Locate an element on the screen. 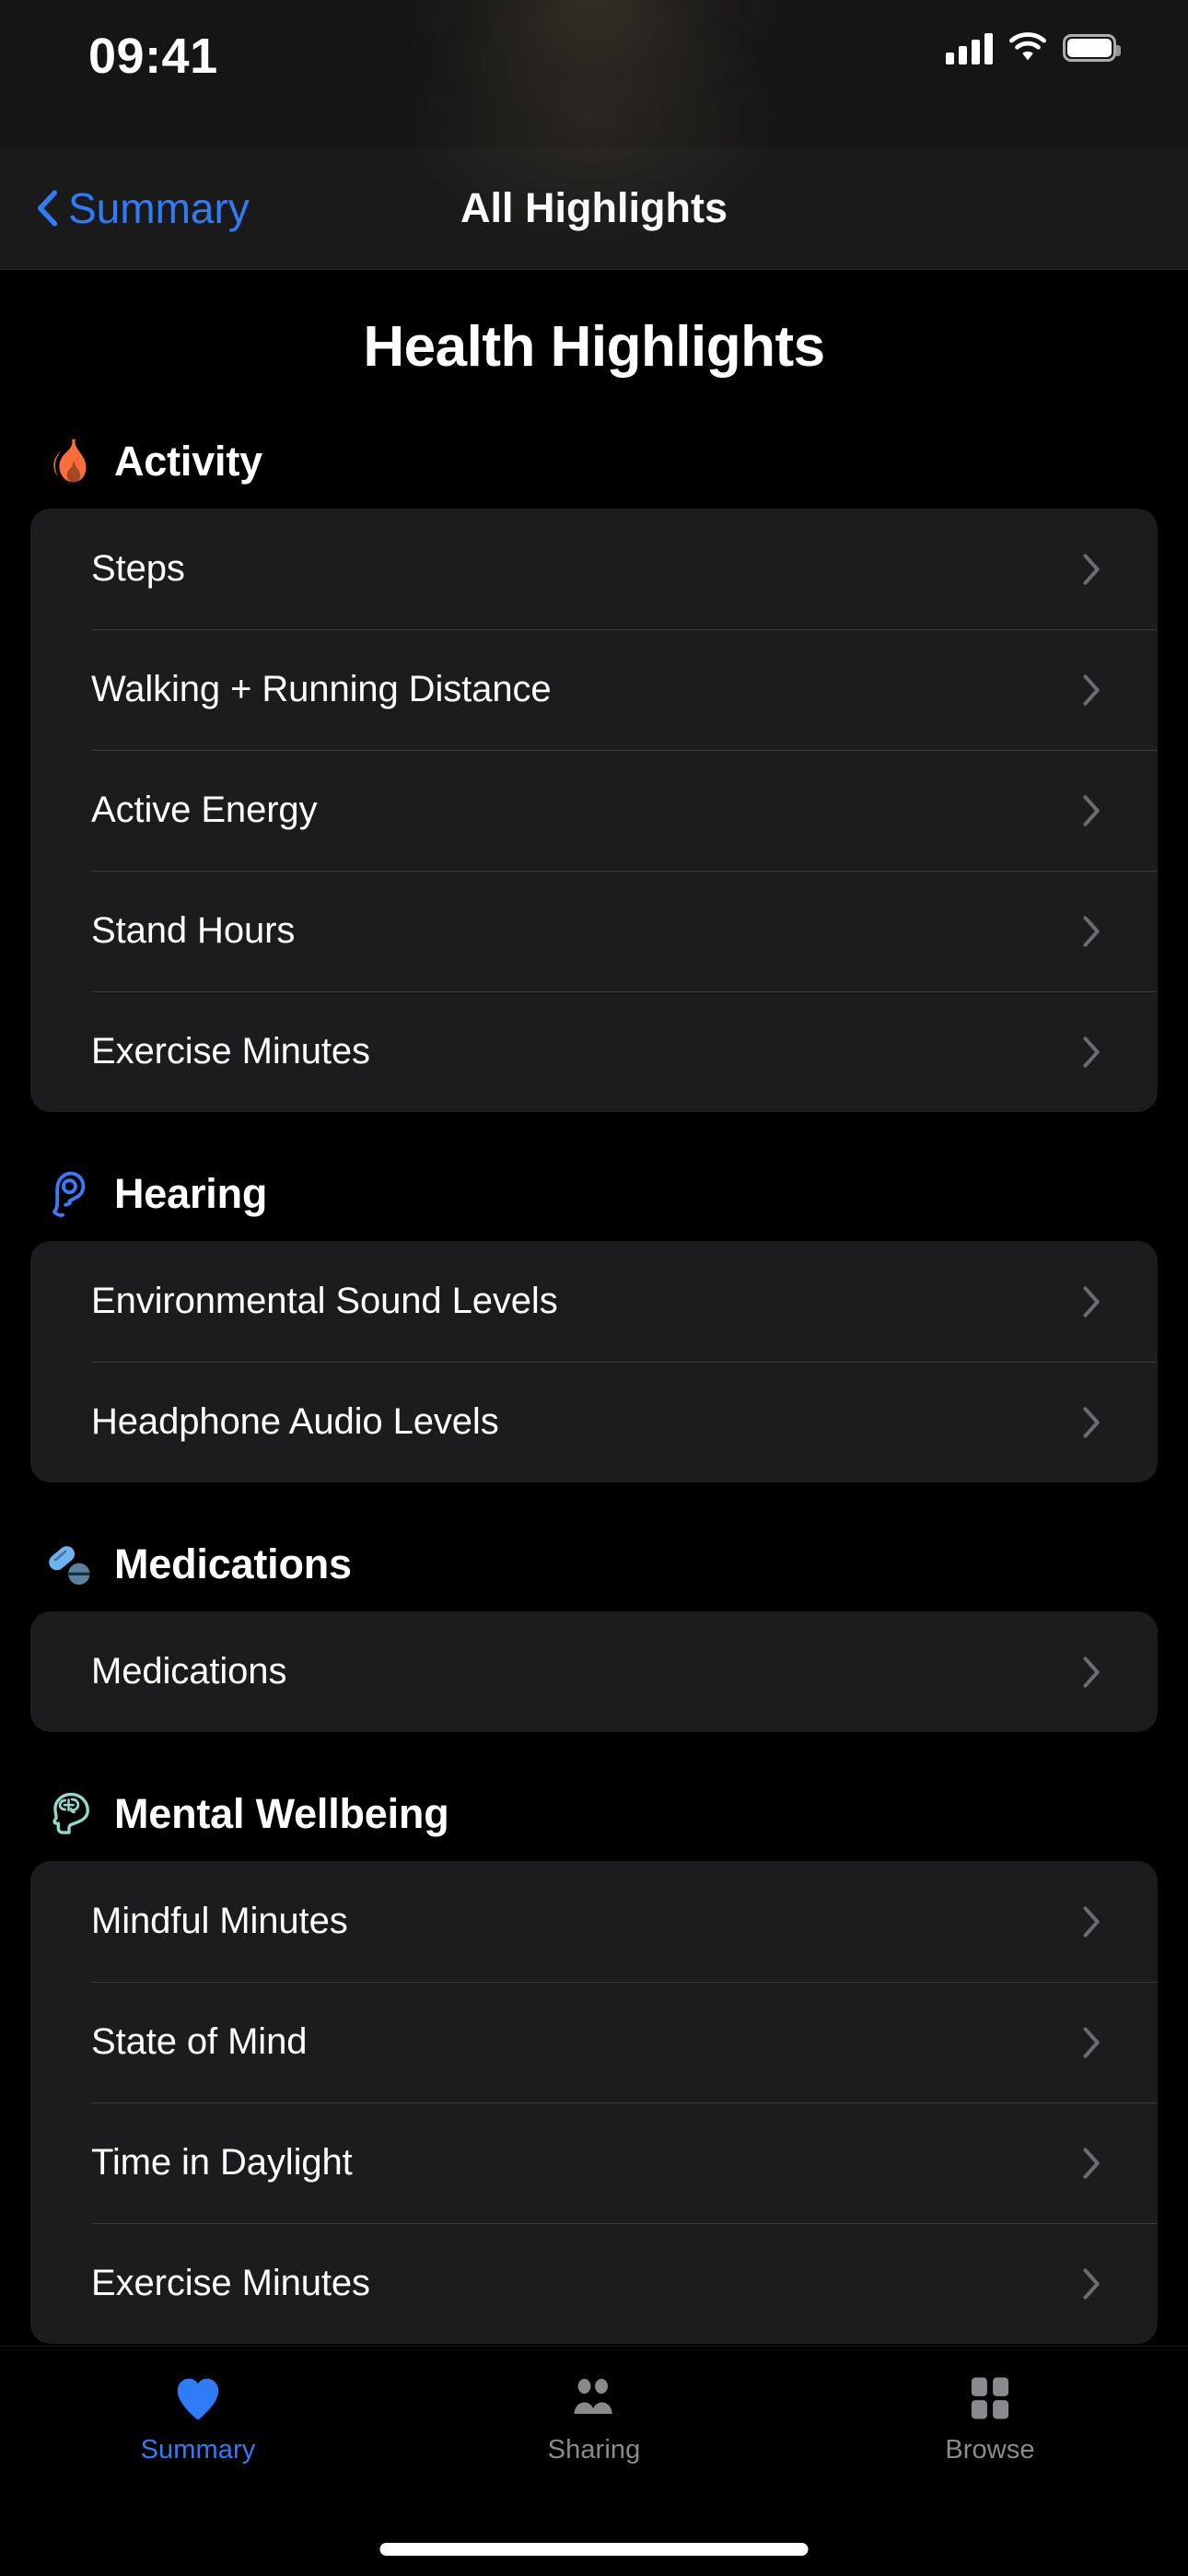 The width and height of the screenshot is (1188, 2576). list-item: Stand Hours is located at coordinates (594, 931).